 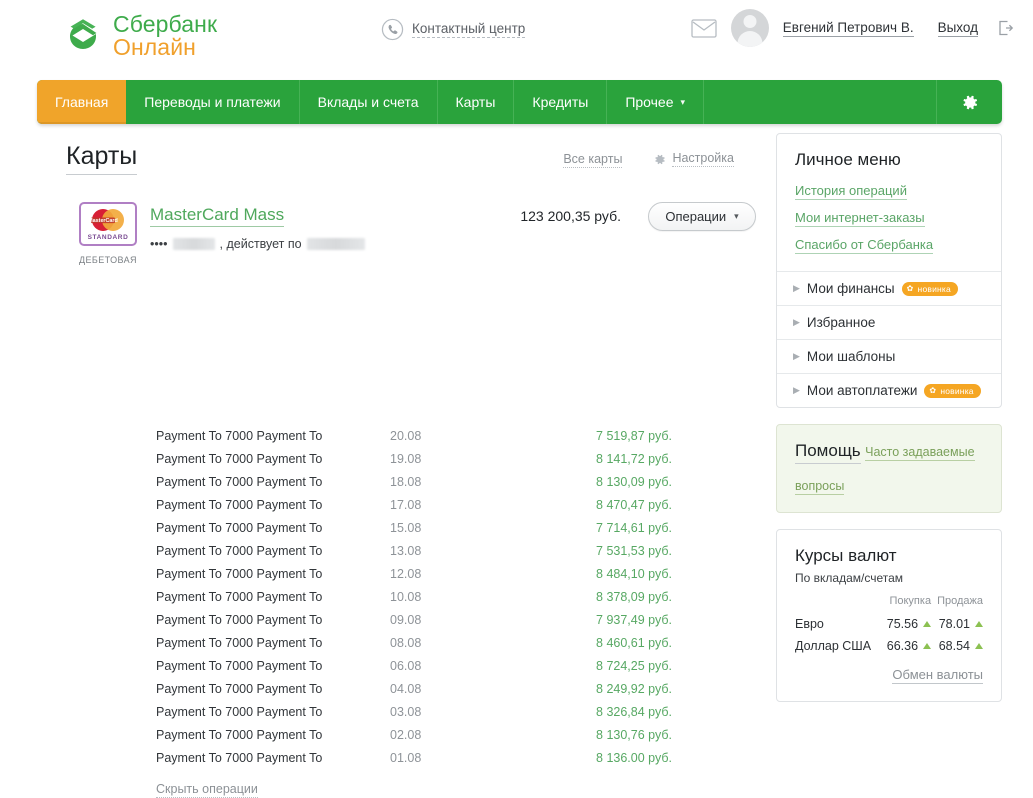 I want to click on sidebar-item-templates: ▶ Мои шаблоны, so click(x=889, y=356).